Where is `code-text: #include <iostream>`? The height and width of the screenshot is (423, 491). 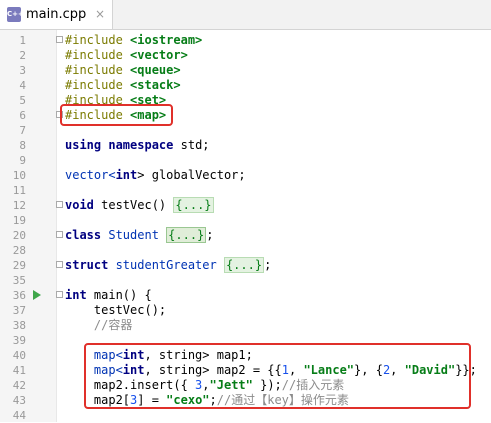
code-text: #include <iostream> is located at coordinates (134, 40).